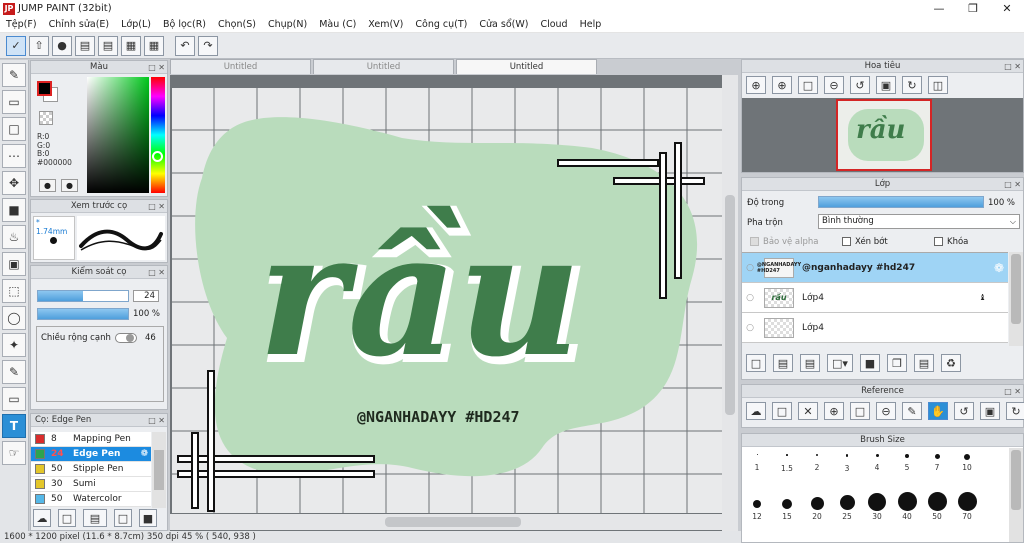  Describe the element at coordinates (158, 135) in the screenshot. I see `hue-slider` at that location.